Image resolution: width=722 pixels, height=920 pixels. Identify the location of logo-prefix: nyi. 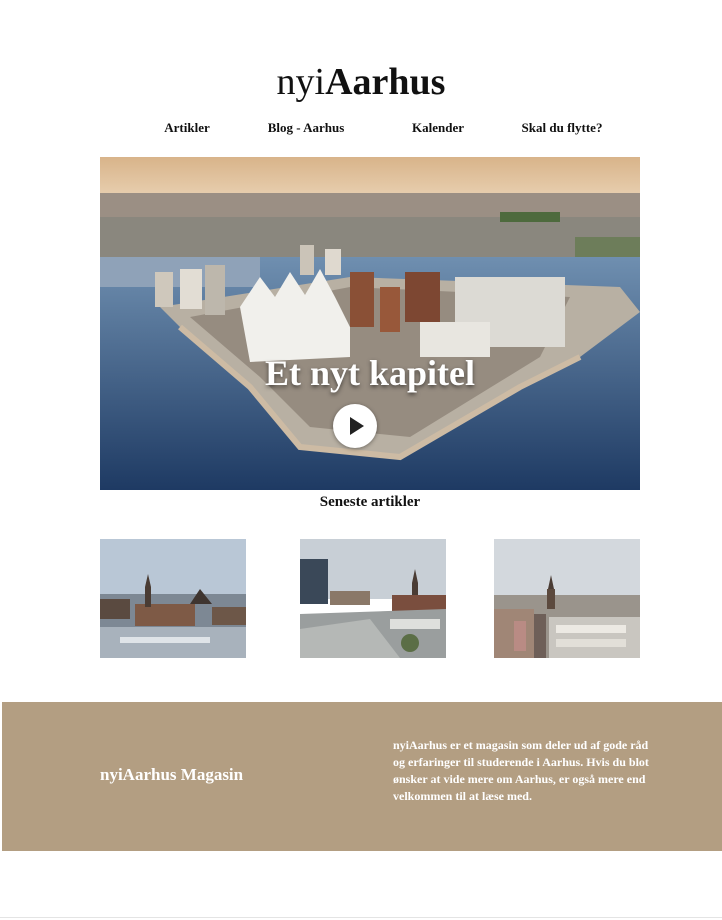
(301, 82).